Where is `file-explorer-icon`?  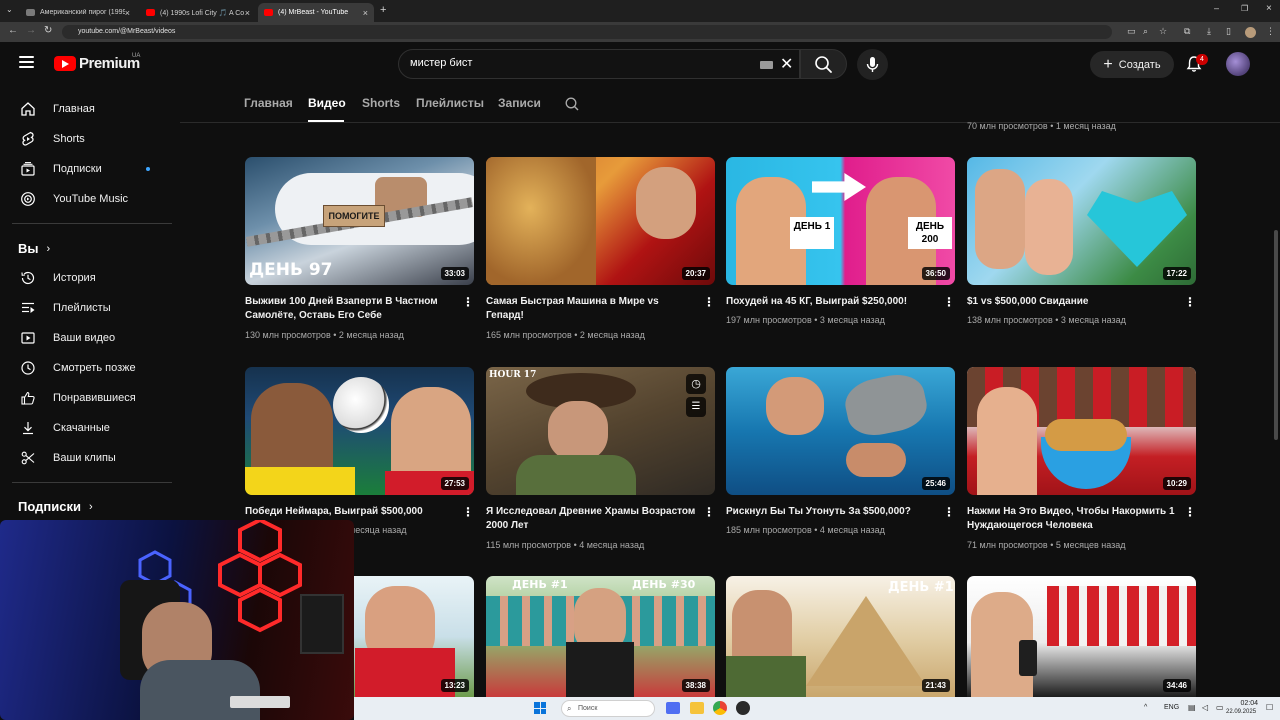 file-explorer-icon is located at coordinates (697, 708).